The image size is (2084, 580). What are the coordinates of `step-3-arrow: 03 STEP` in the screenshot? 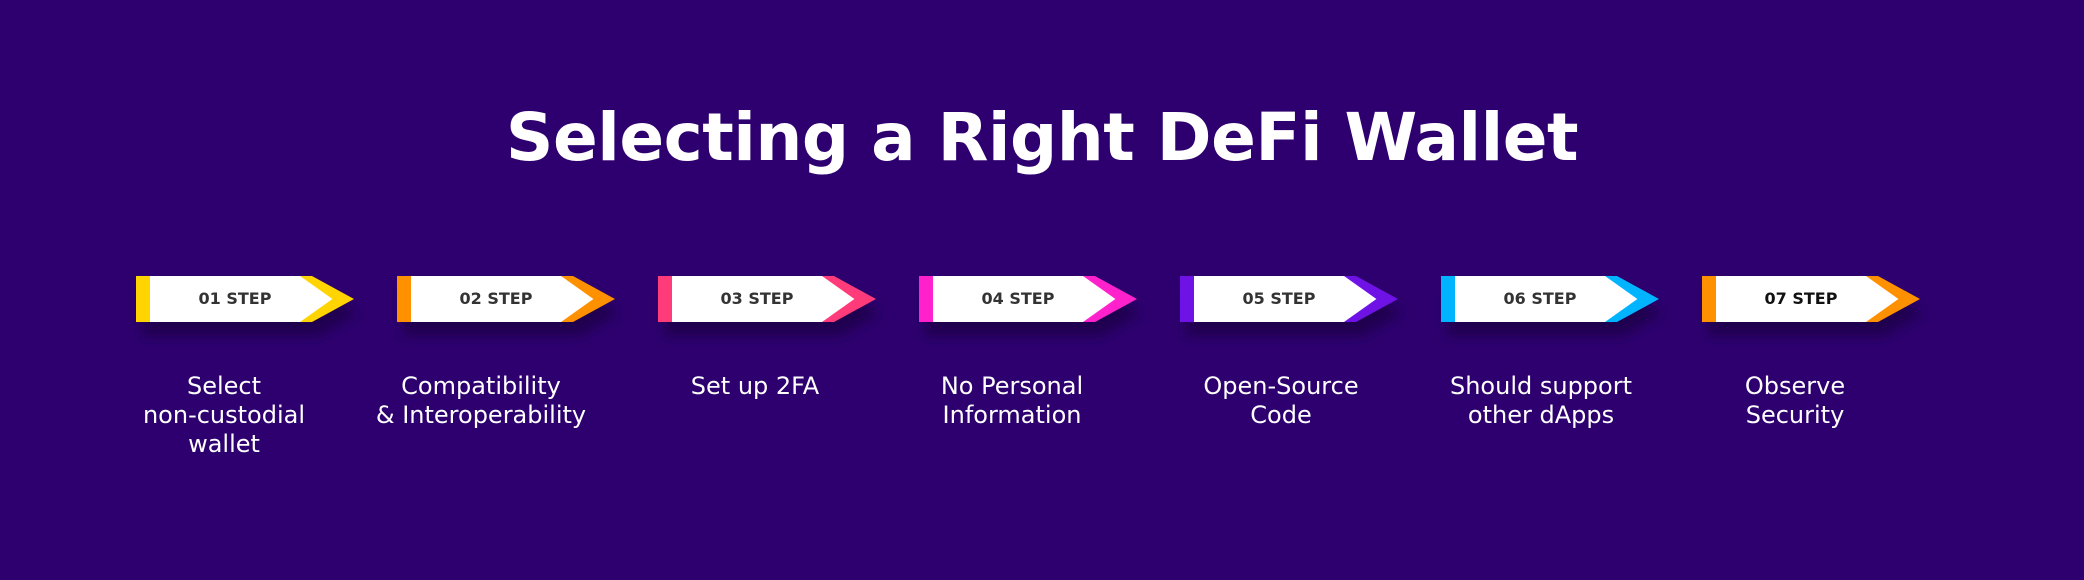 It's located at (769, 306).